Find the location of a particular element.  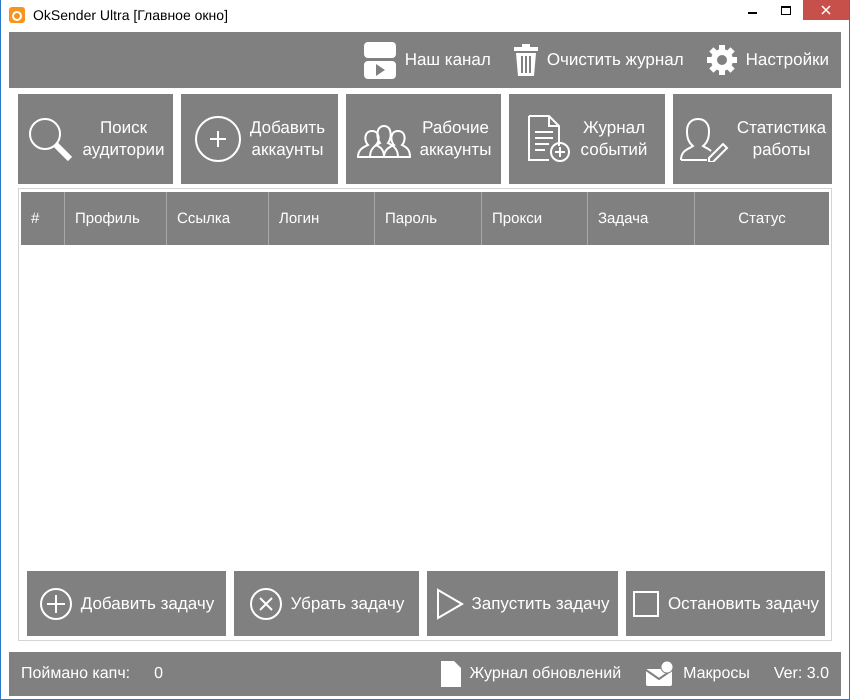

column-header: # is located at coordinates (42, 218).